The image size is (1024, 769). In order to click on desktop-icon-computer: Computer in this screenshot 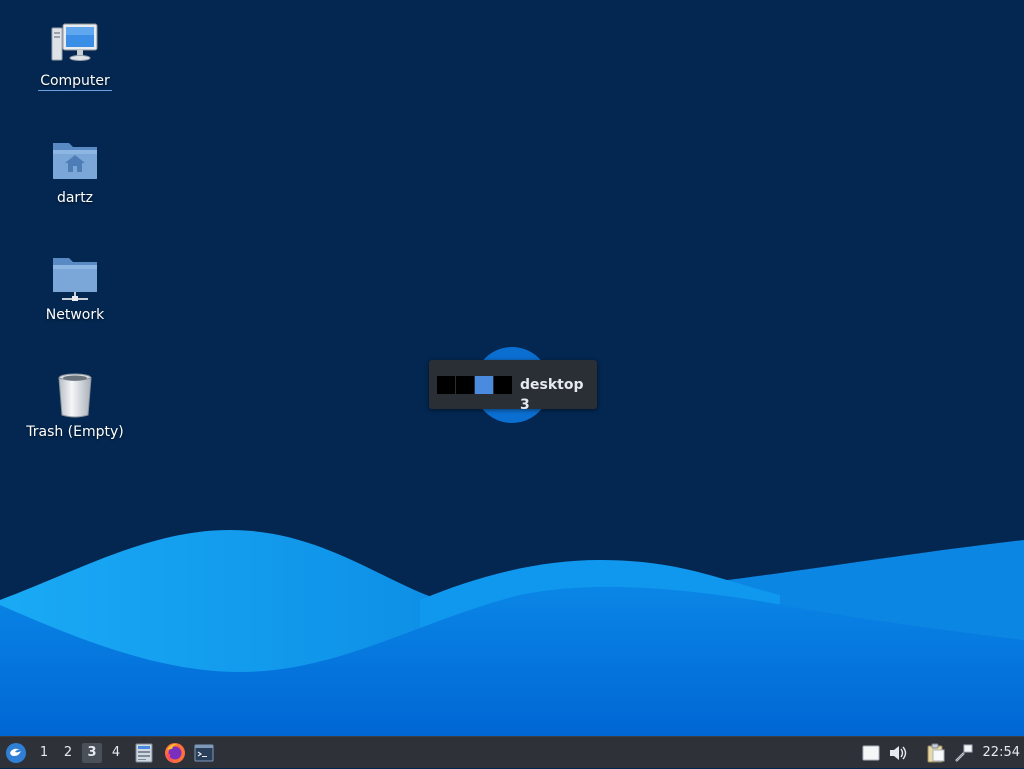, I will do `click(75, 55)`.